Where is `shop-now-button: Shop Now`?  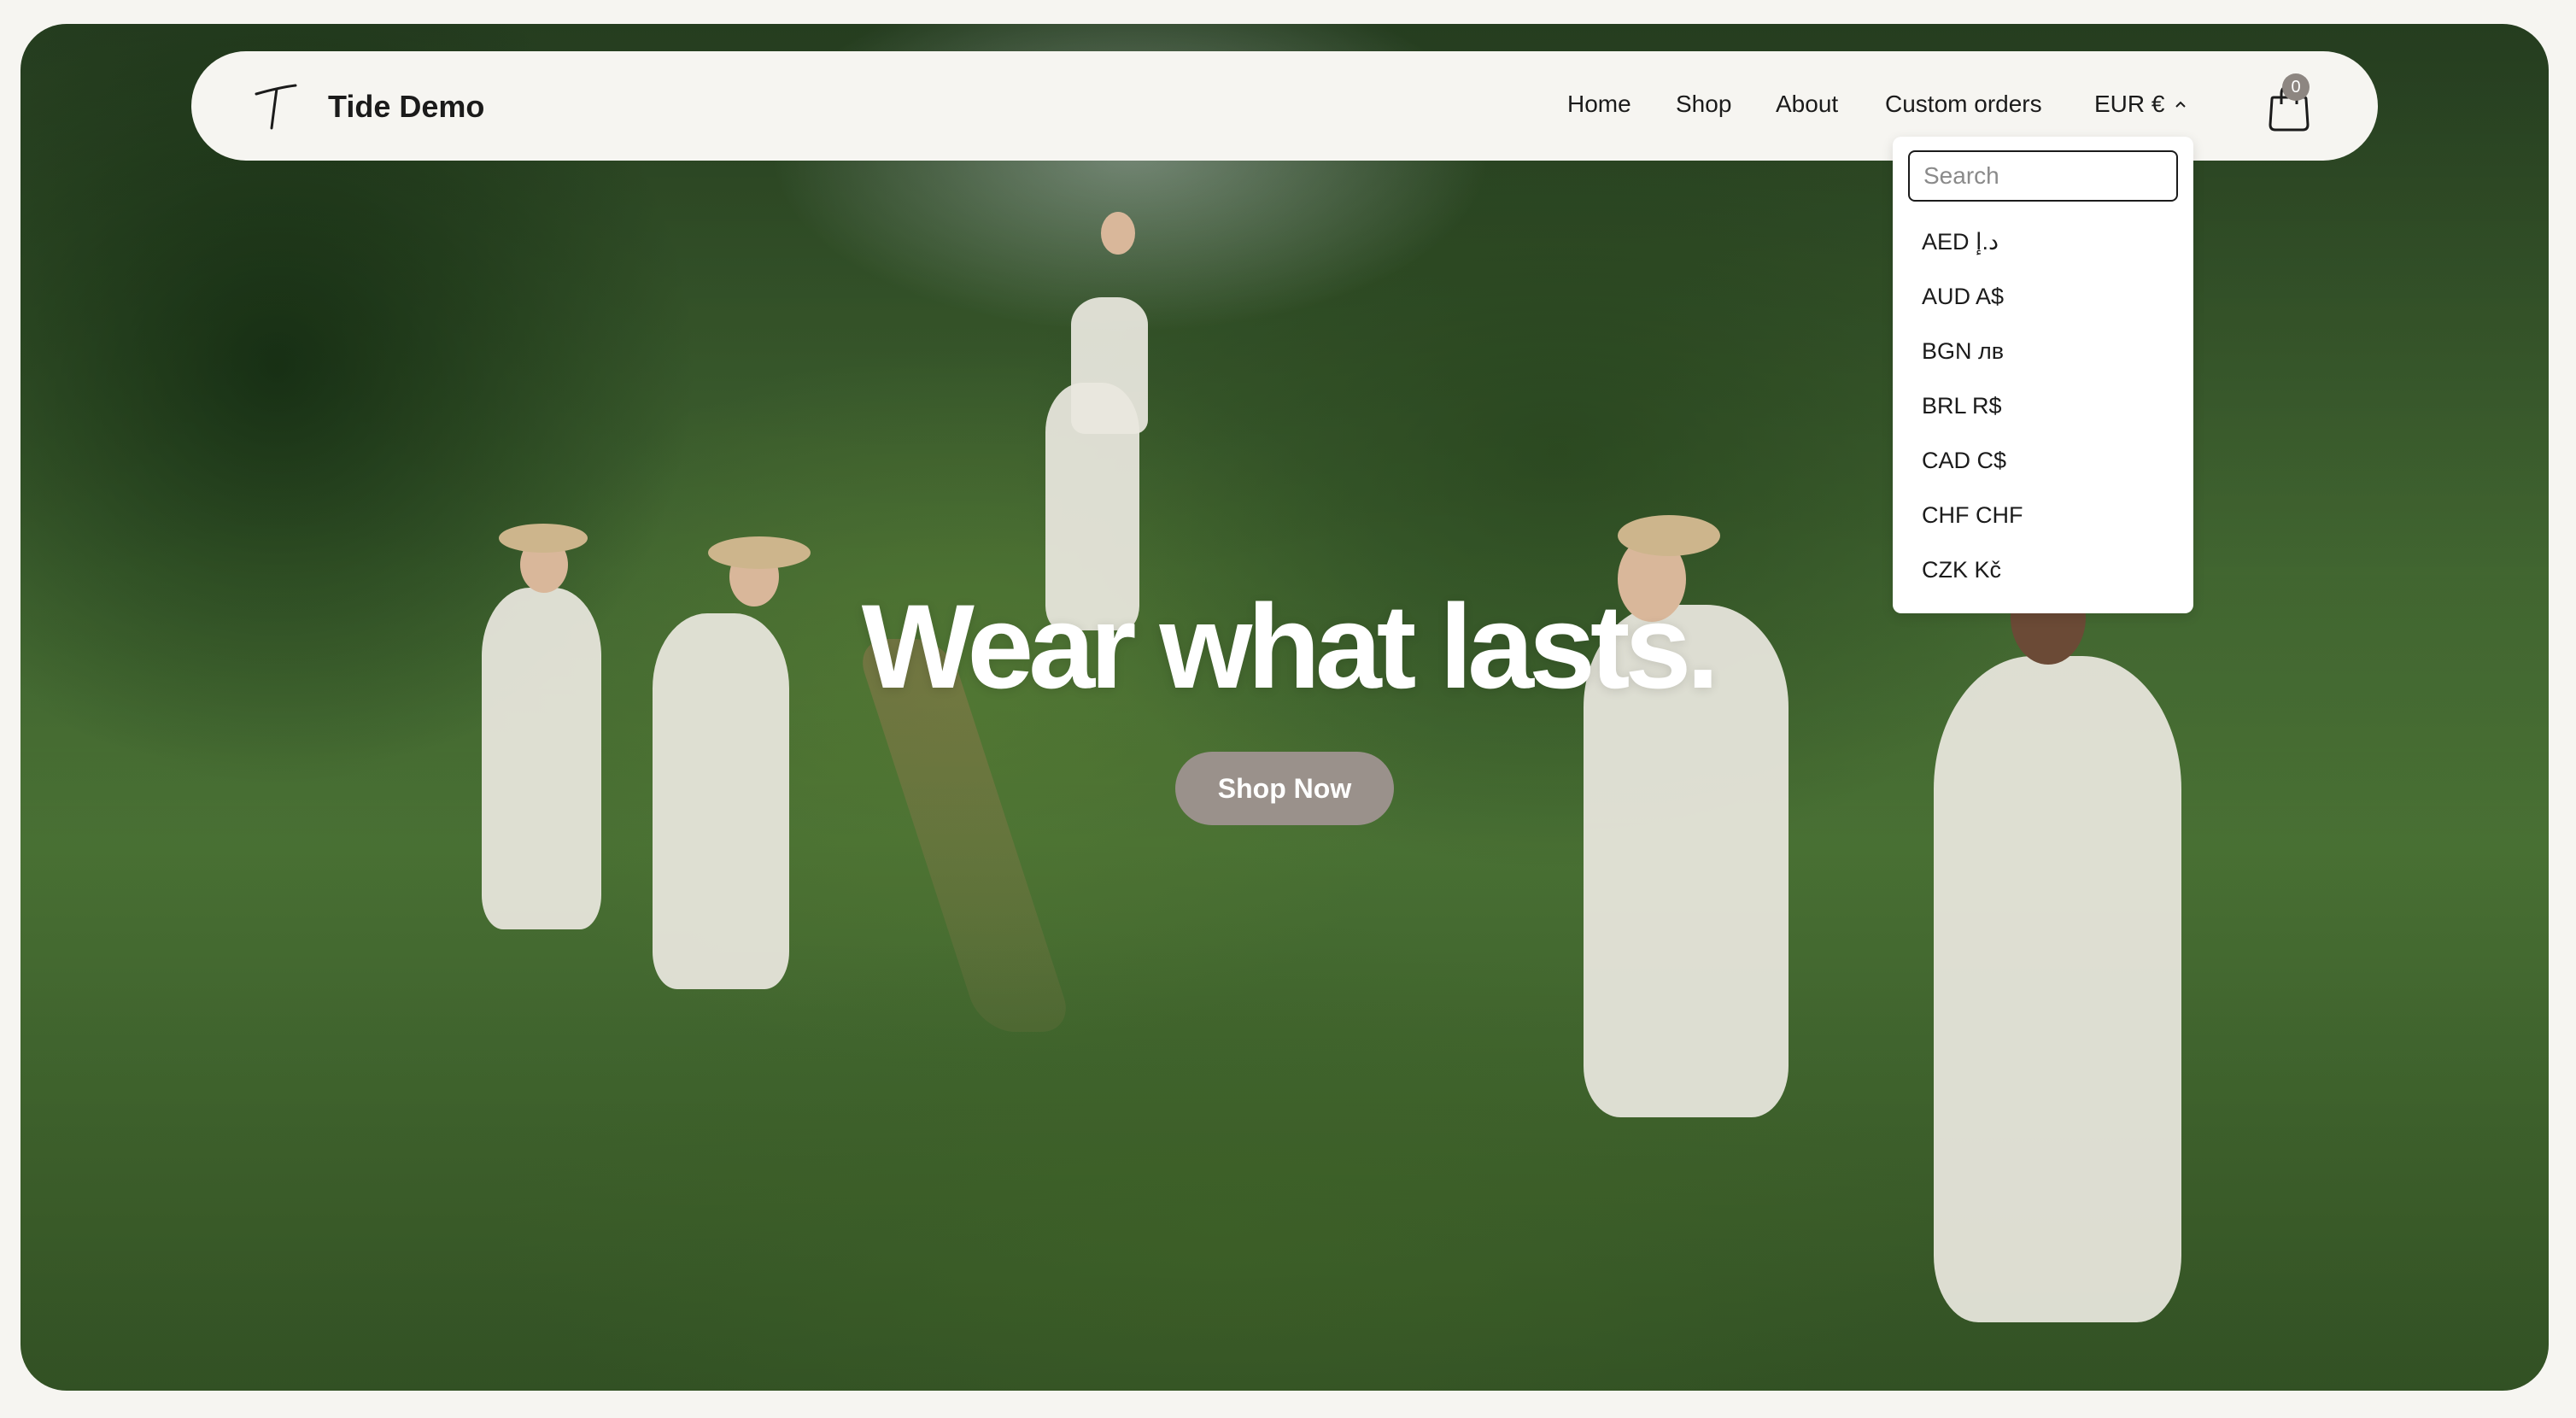
shop-now-button: Shop Now is located at coordinates (1284, 788).